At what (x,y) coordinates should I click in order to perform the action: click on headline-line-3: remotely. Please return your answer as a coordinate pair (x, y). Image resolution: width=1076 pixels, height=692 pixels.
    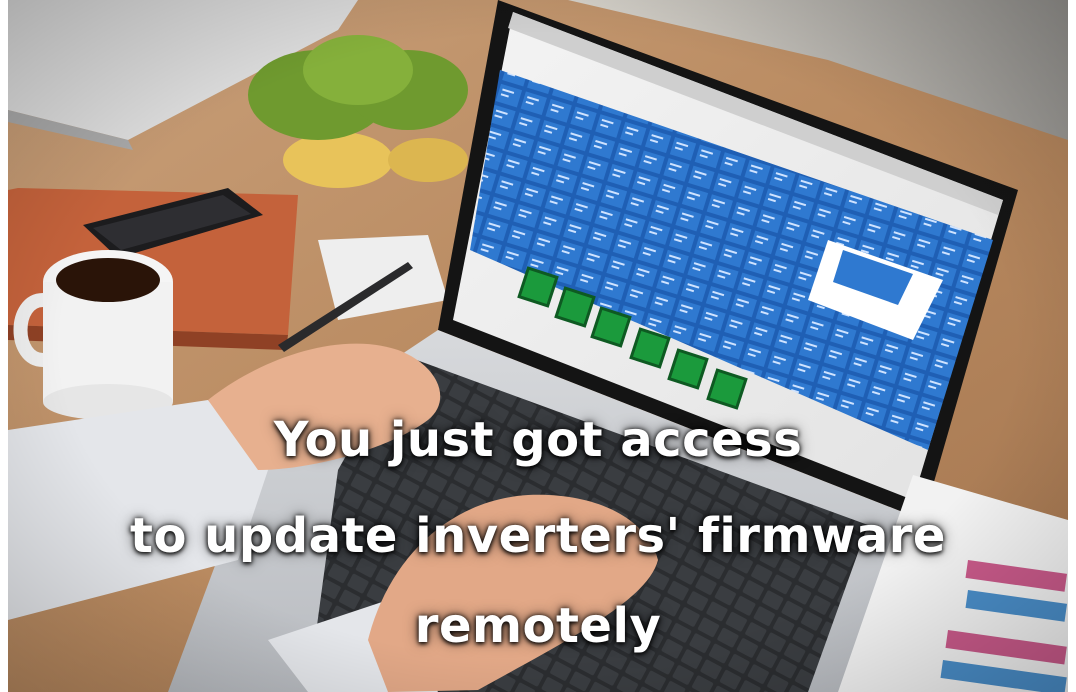
    Looking at the image, I should click on (538, 626).